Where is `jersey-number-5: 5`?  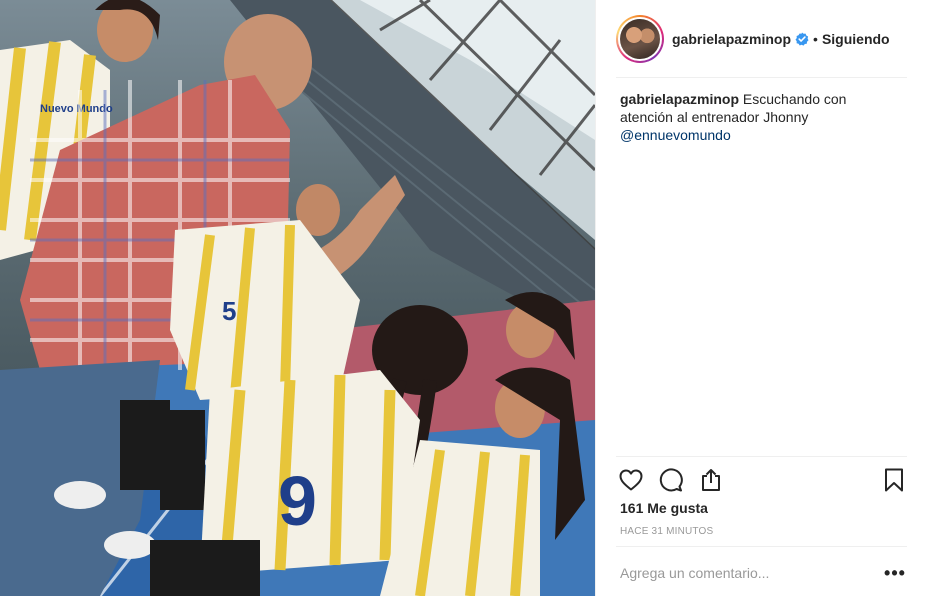 jersey-number-5: 5 is located at coordinates (229, 311).